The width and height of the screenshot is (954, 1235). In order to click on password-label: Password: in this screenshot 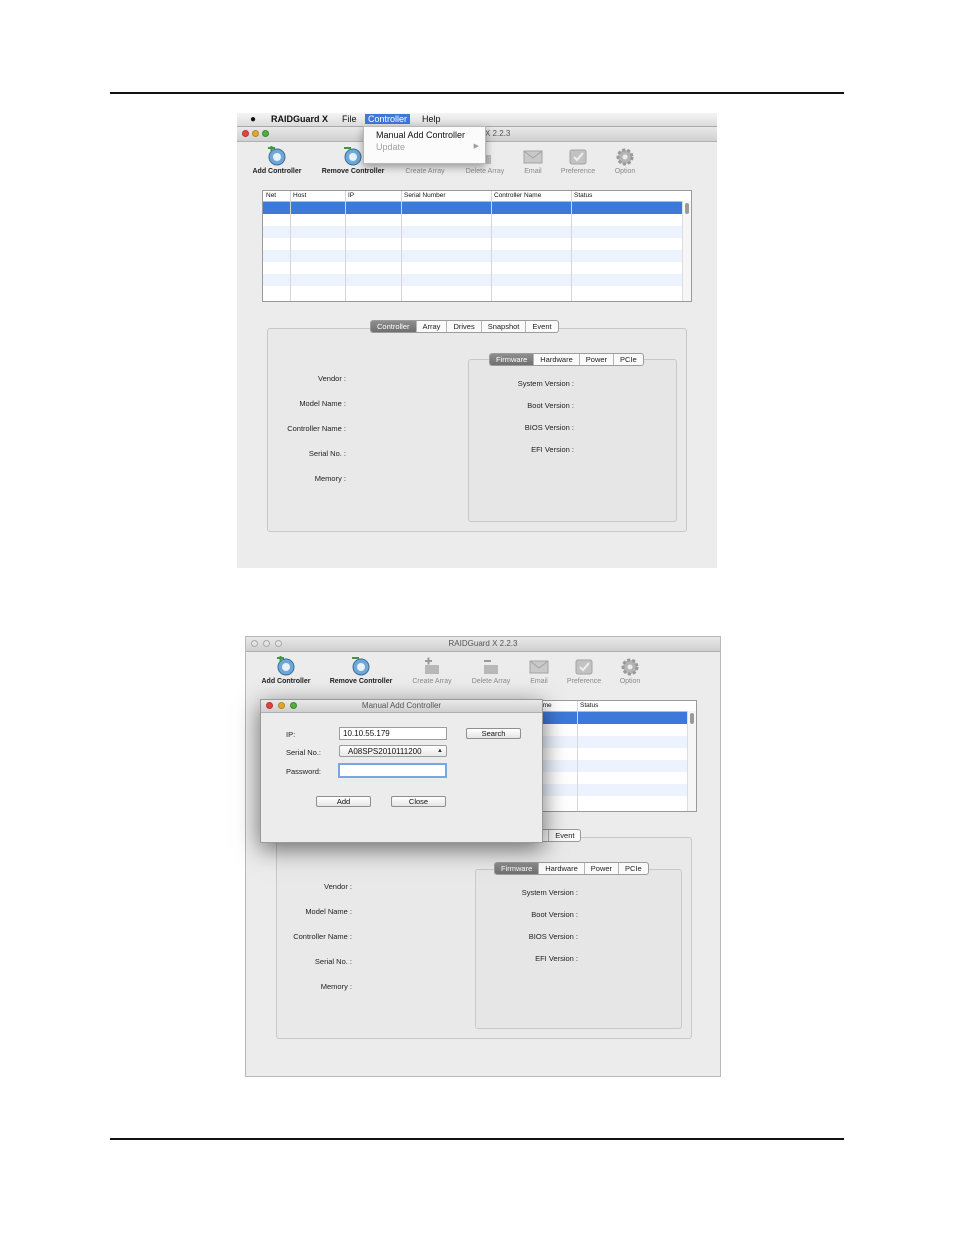, I will do `click(304, 771)`.